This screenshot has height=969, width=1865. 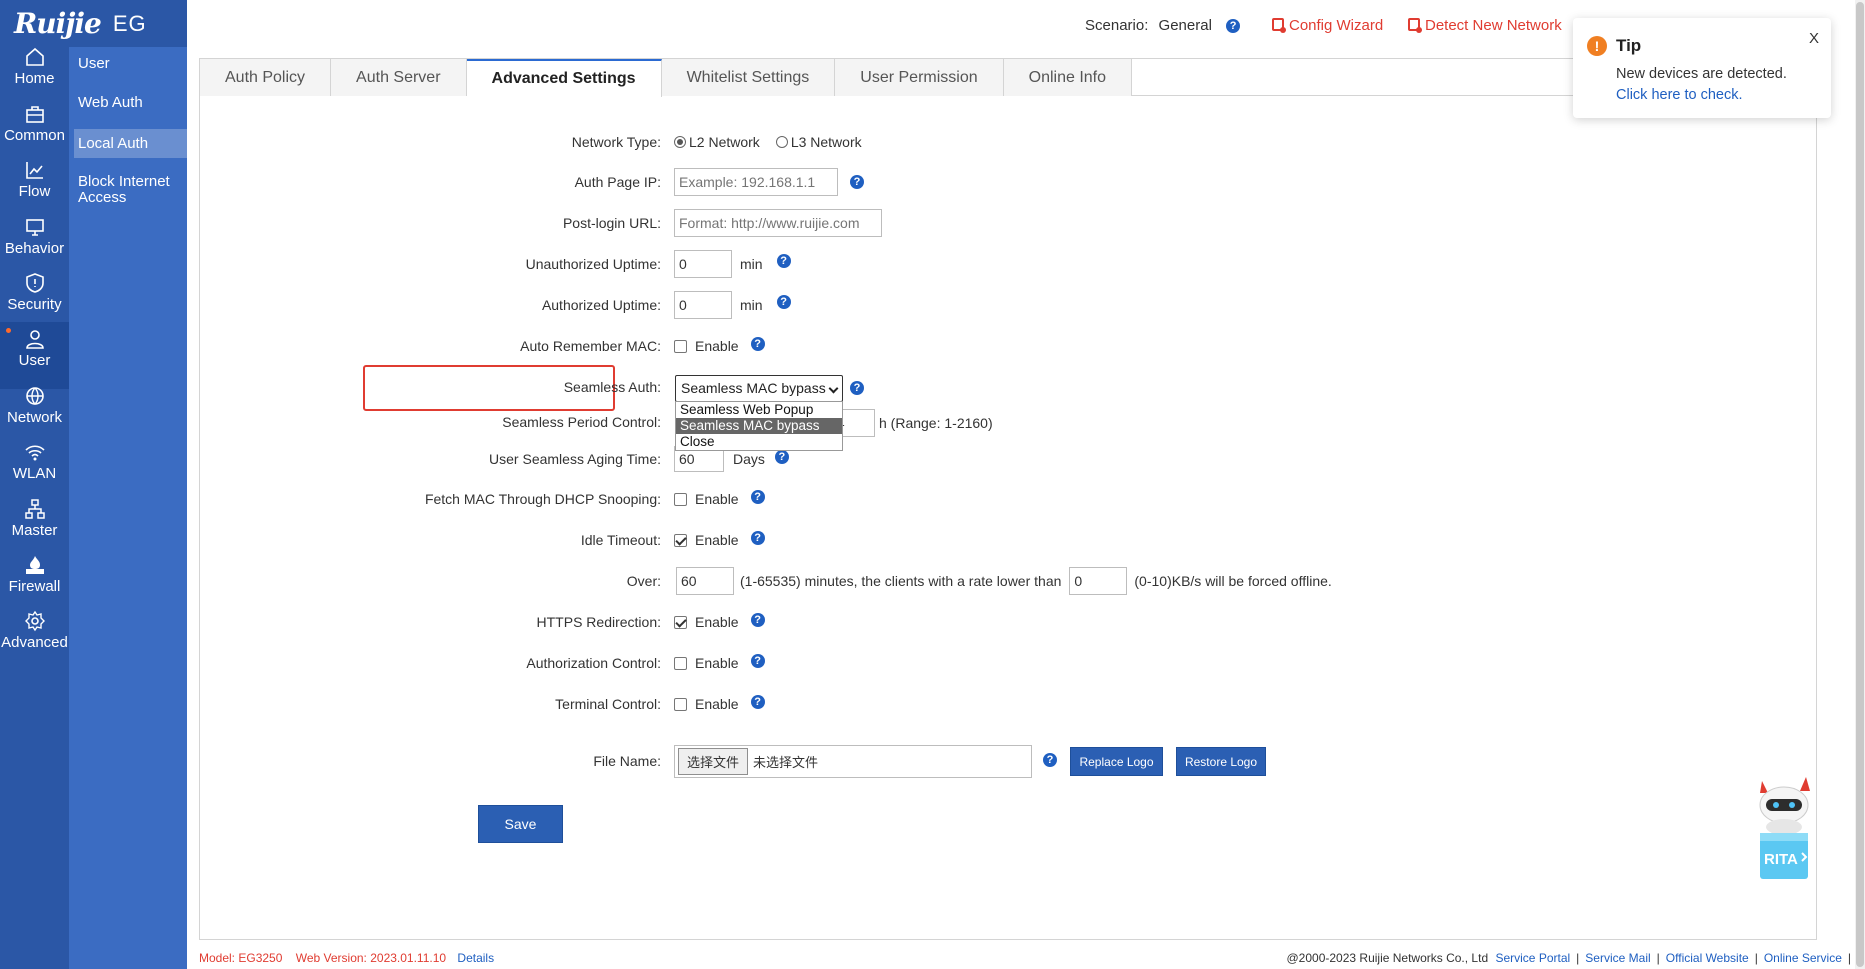 What do you see at coordinates (612, 387) in the screenshot?
I see `seamless-auth-label: Seamless Auth:` at bounding box center [612, 387].